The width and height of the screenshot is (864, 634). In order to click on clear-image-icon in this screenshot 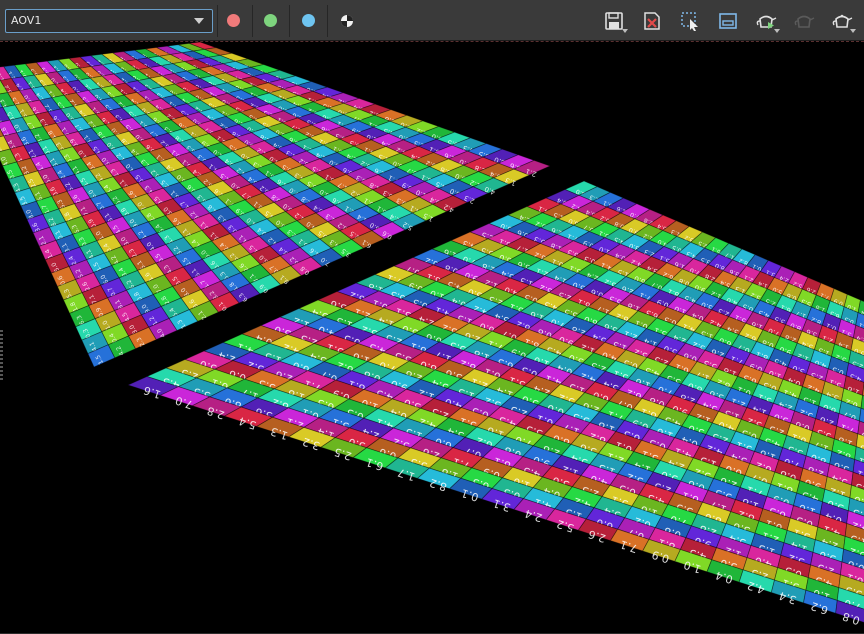, I will do `click(652, 21)`.